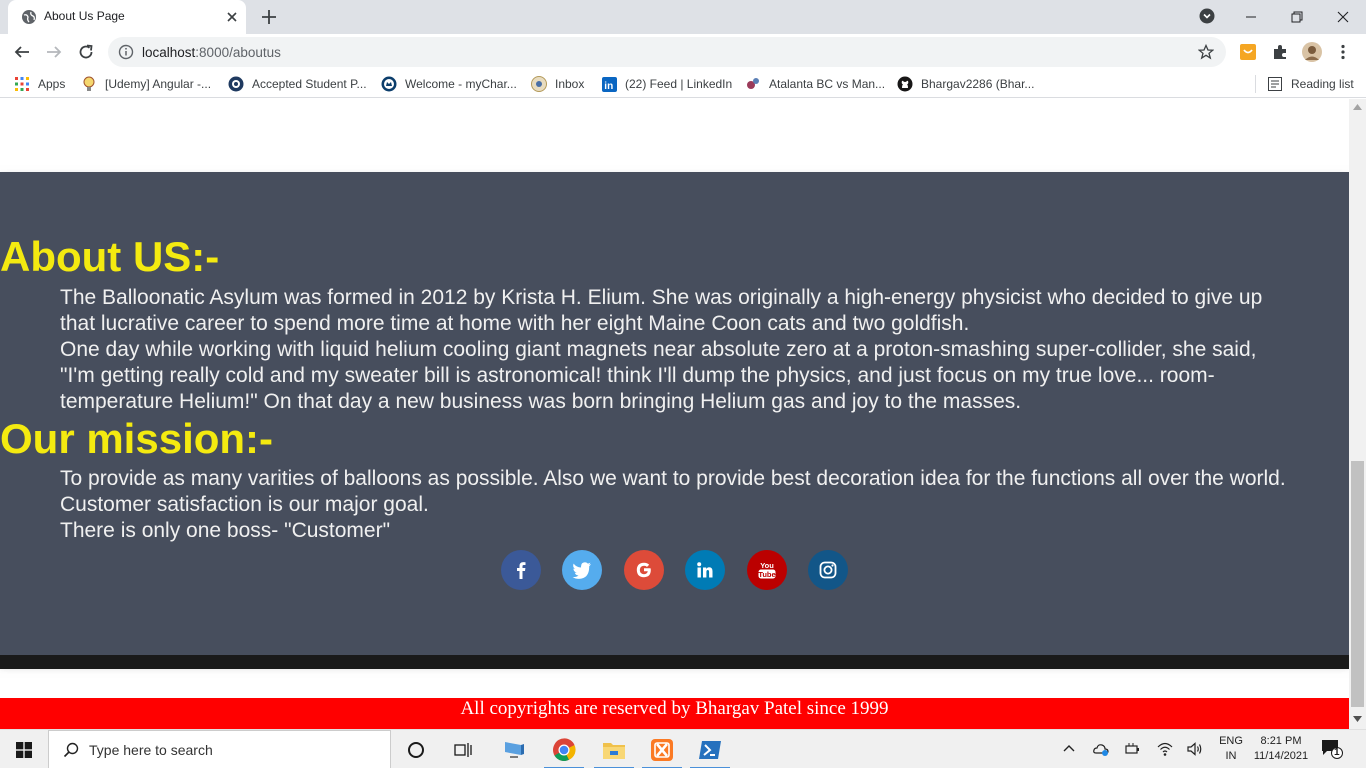  I want to click on scrollbar-thumb, so click(1357, 584).